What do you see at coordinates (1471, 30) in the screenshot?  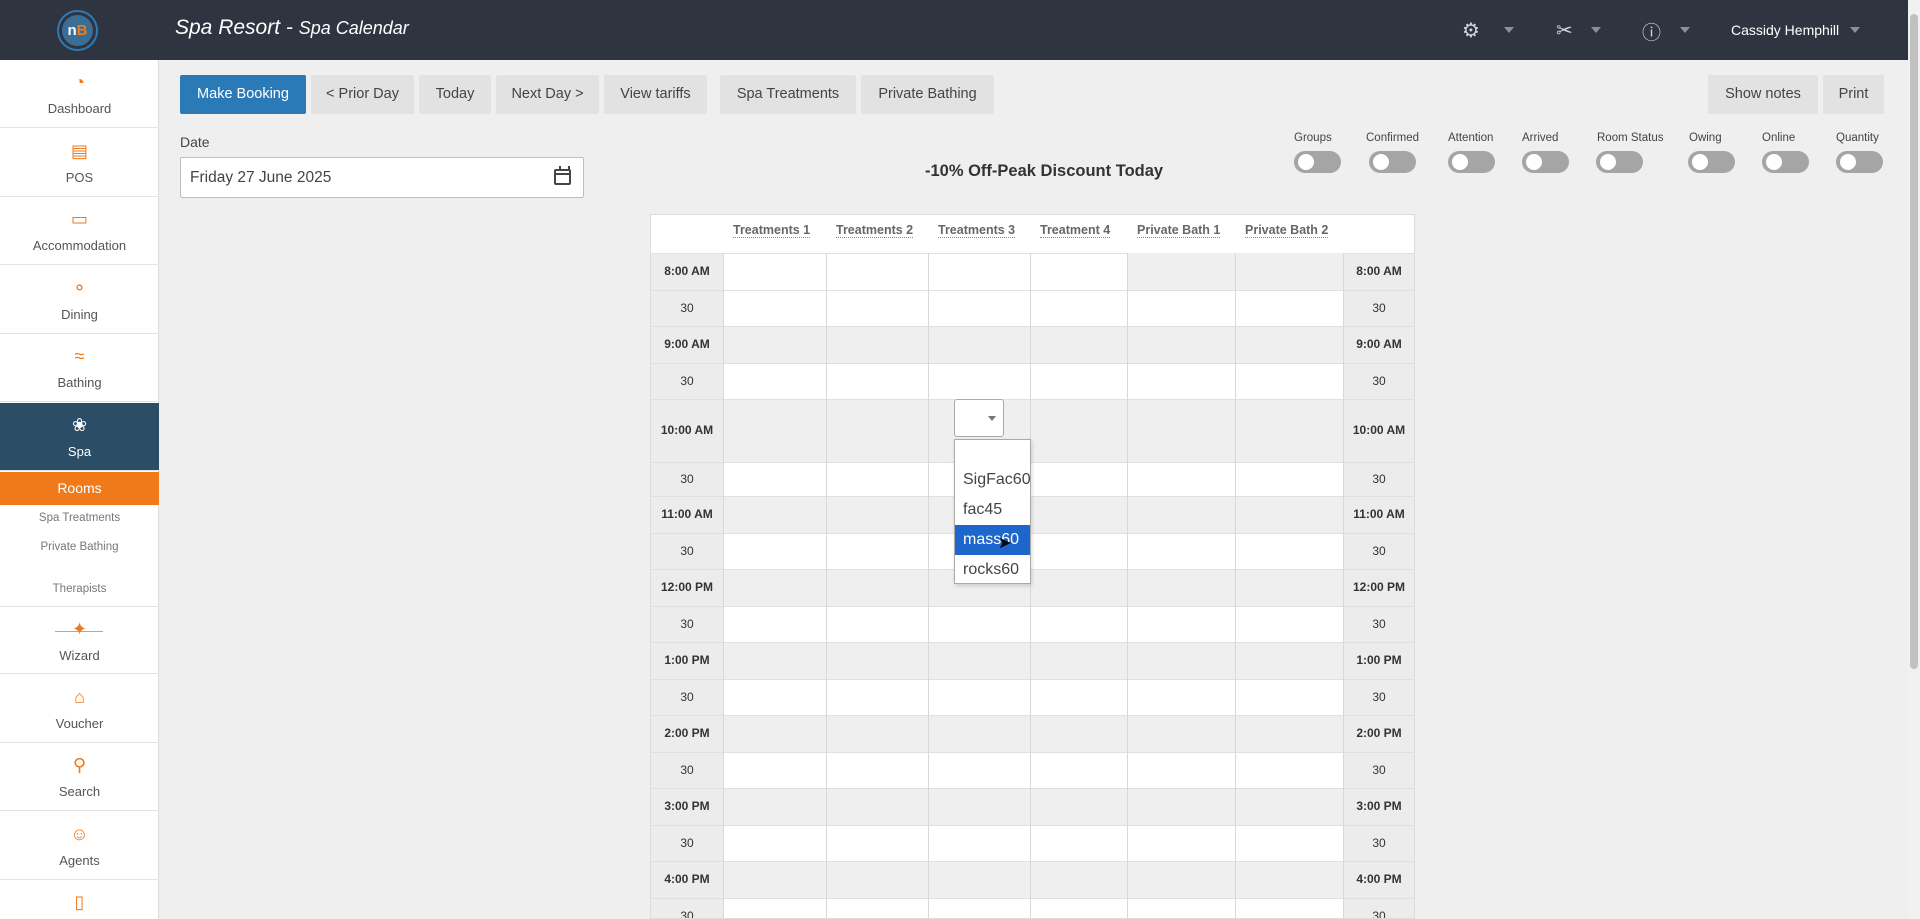 I see `settings-icon: ⚙` at bounding box center [1471, 30].